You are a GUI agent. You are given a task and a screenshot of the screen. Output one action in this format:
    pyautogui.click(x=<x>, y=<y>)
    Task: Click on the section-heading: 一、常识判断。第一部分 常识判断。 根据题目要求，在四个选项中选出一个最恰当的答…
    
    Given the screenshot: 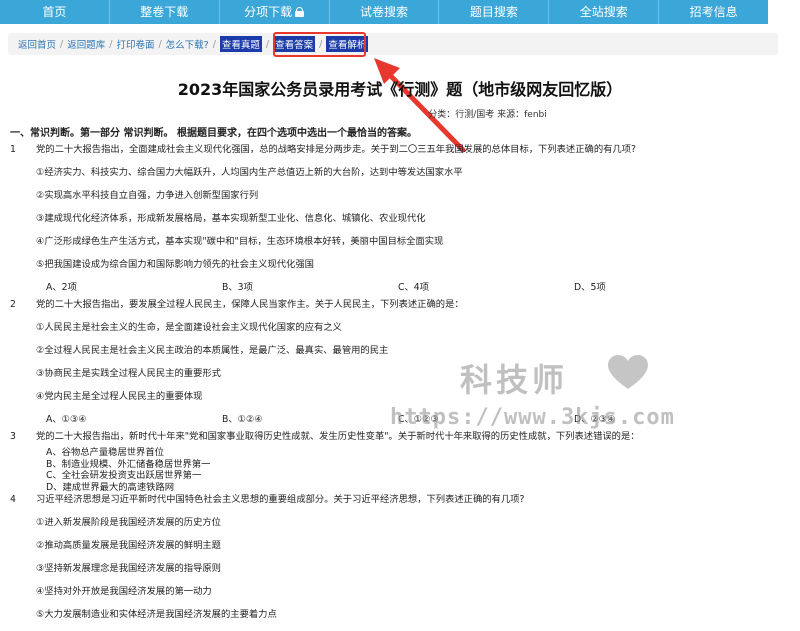 What is the action you would take?
    pyautogui.click(x=213, y=133)
    